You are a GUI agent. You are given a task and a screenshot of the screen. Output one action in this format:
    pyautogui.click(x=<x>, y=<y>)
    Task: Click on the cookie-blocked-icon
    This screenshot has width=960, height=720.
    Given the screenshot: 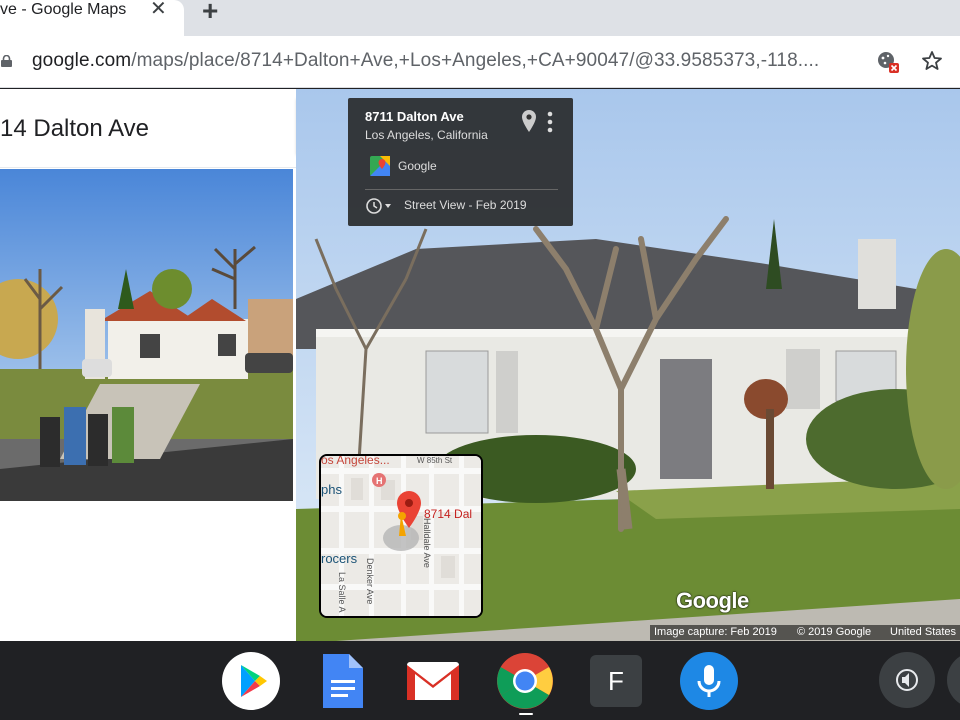 What is the action you would take?
    pyautogui.click(x=888, y=62)
    